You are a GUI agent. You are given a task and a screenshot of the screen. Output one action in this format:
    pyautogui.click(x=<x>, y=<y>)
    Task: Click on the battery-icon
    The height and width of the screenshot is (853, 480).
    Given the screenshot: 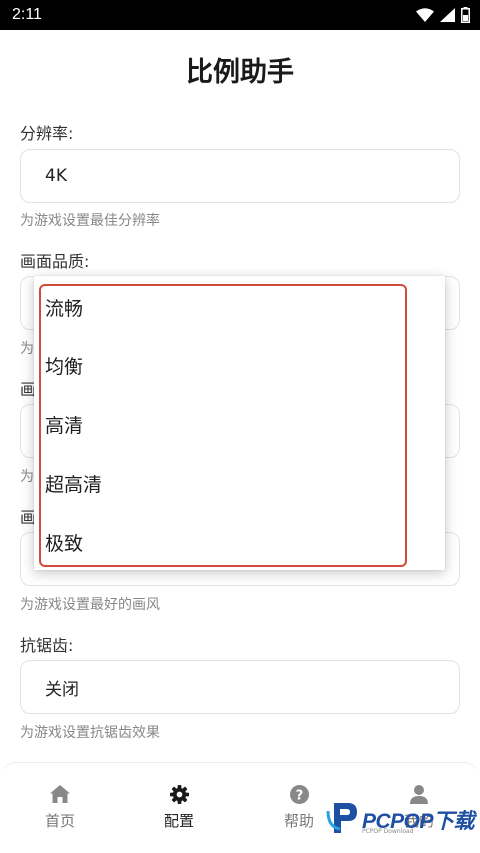 What is the action you would take?
    pyautogui.click(x=465, y=15)
    